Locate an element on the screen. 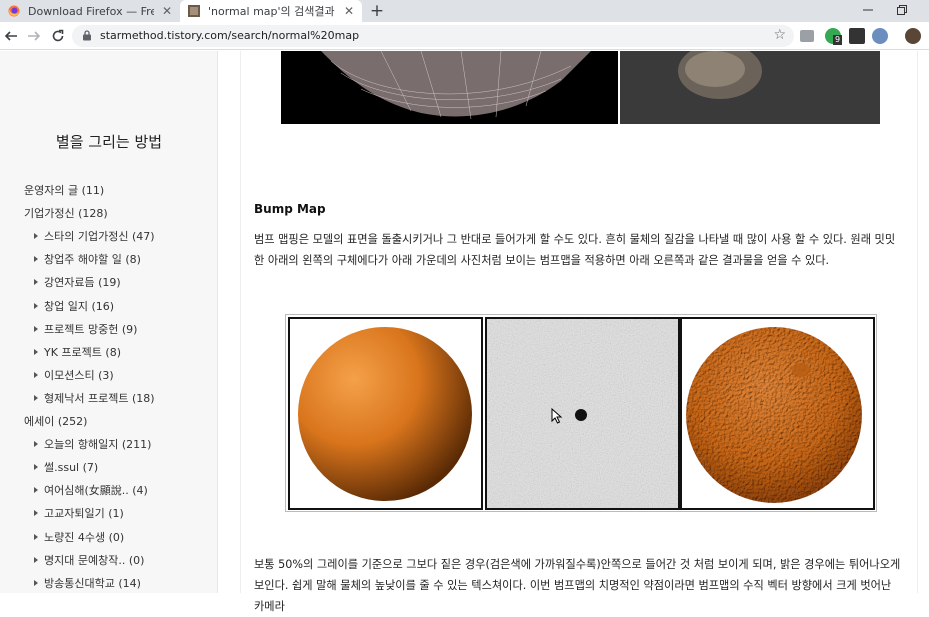 This screenshot has width=929, height=617. blog-title: 별을 그리는 방법 is located at coordinates (109, 141).